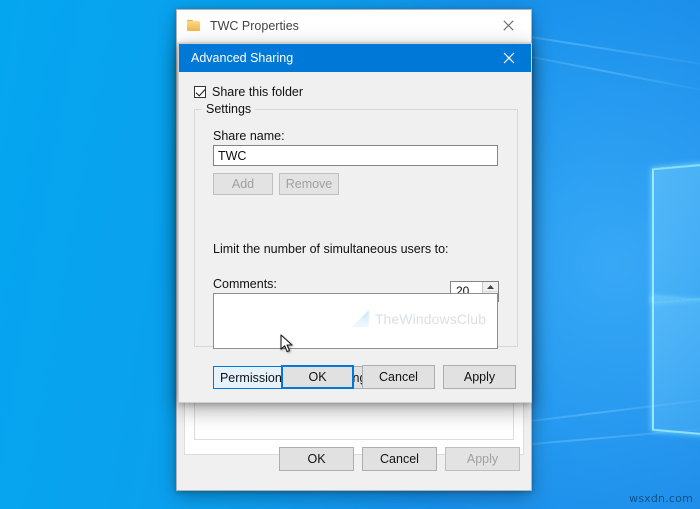  I want to click on checkbox-box, so click(200, 92).